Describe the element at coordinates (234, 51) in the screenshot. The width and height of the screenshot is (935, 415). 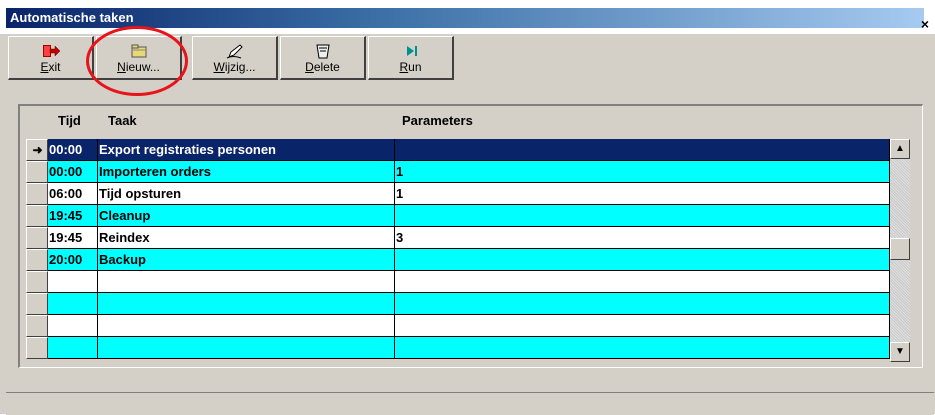
I see `edit-pencil-icon` at that location.